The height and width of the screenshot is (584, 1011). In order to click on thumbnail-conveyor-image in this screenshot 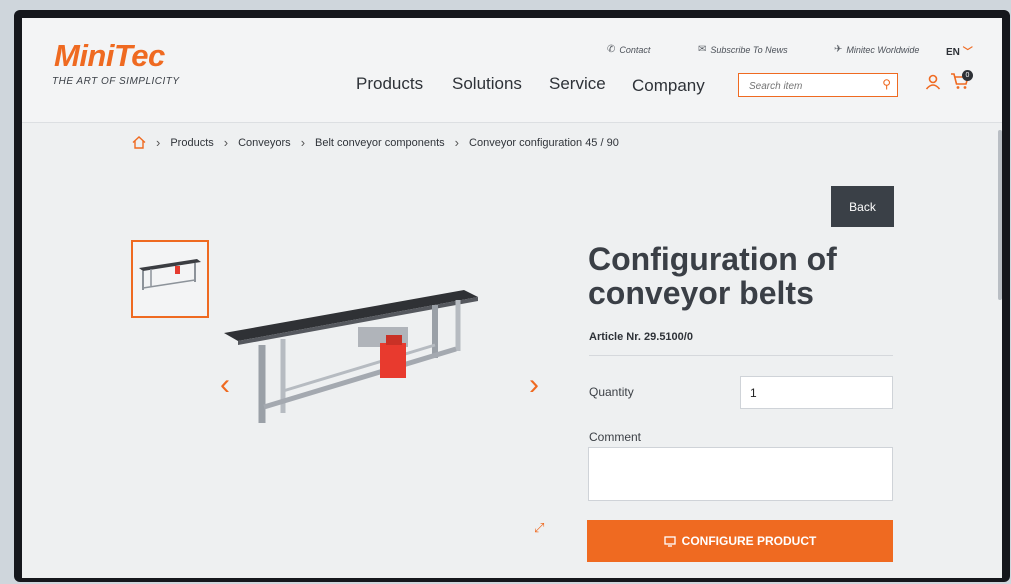, I will do `click(170, 274)`.